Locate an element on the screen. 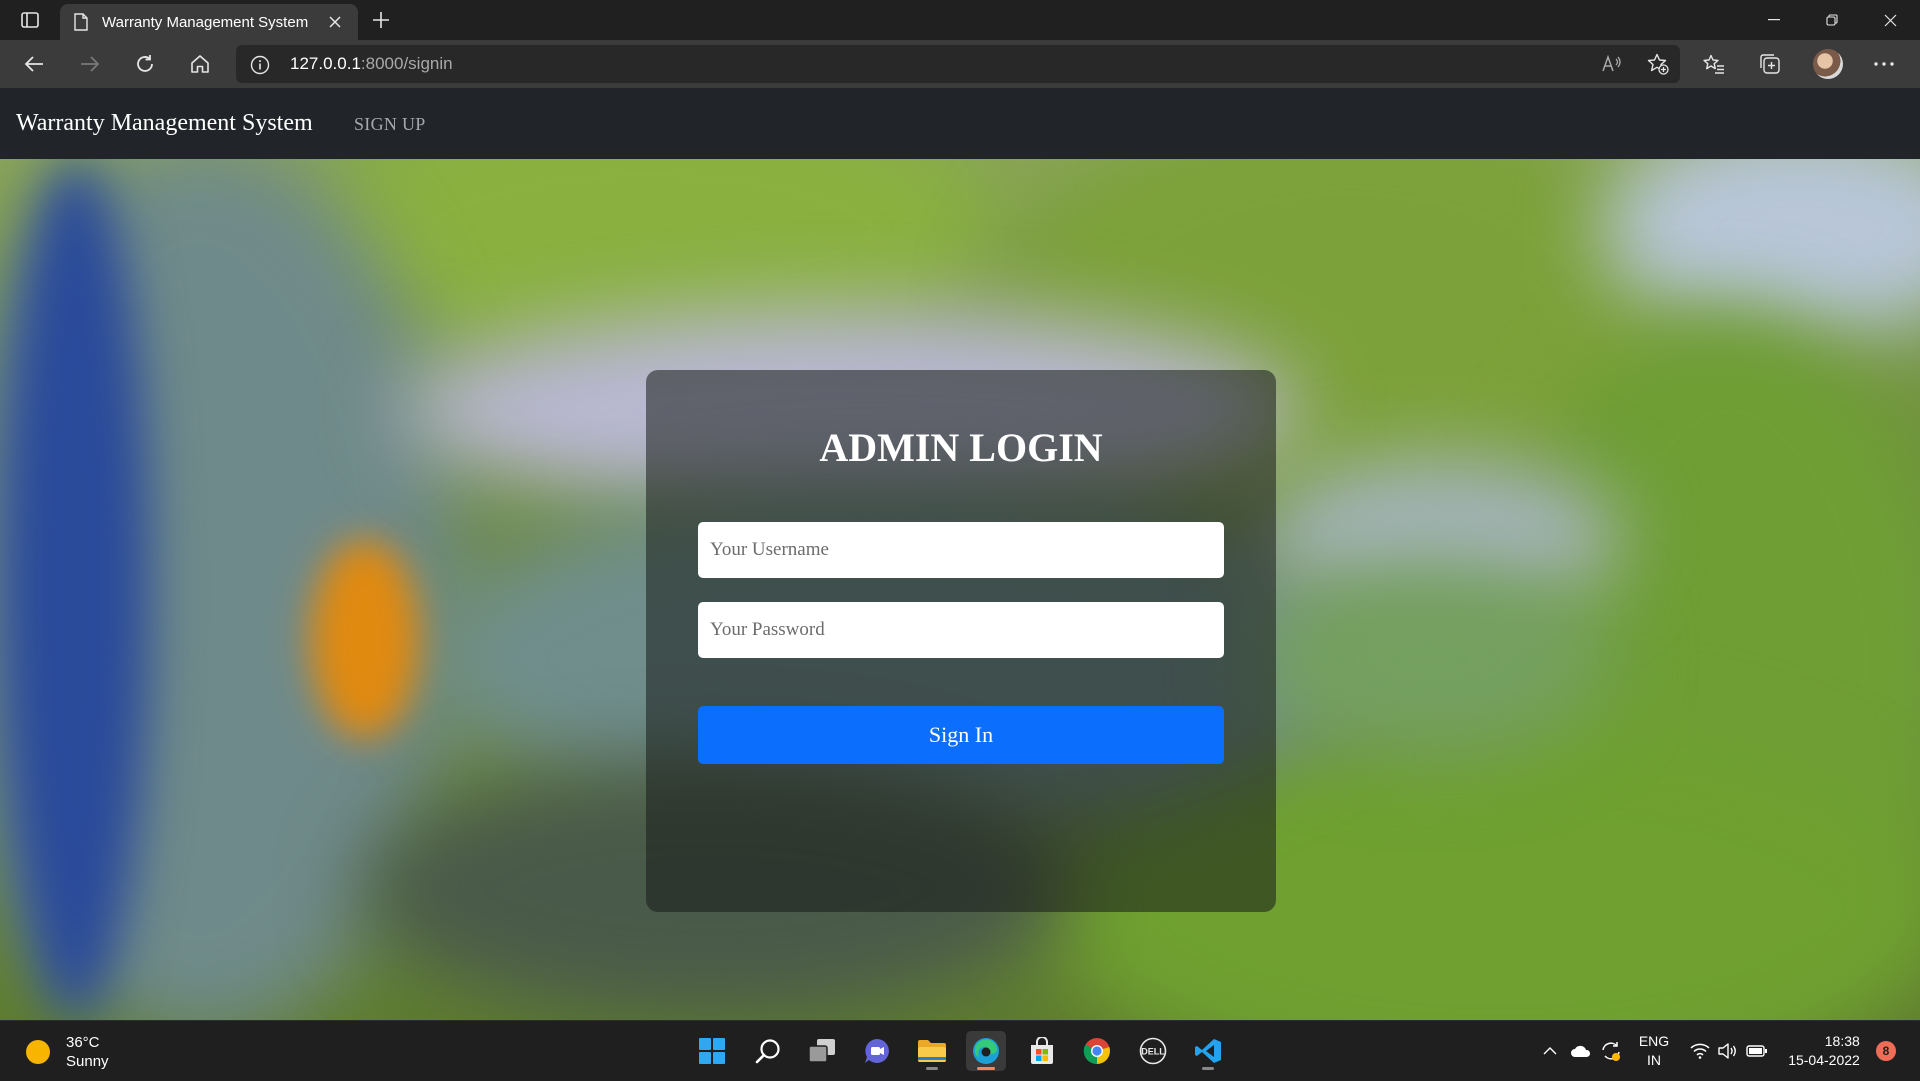 The width and height of the screenshot is (1920, 1081). chat-icon is located at coordinates (877, 1051).